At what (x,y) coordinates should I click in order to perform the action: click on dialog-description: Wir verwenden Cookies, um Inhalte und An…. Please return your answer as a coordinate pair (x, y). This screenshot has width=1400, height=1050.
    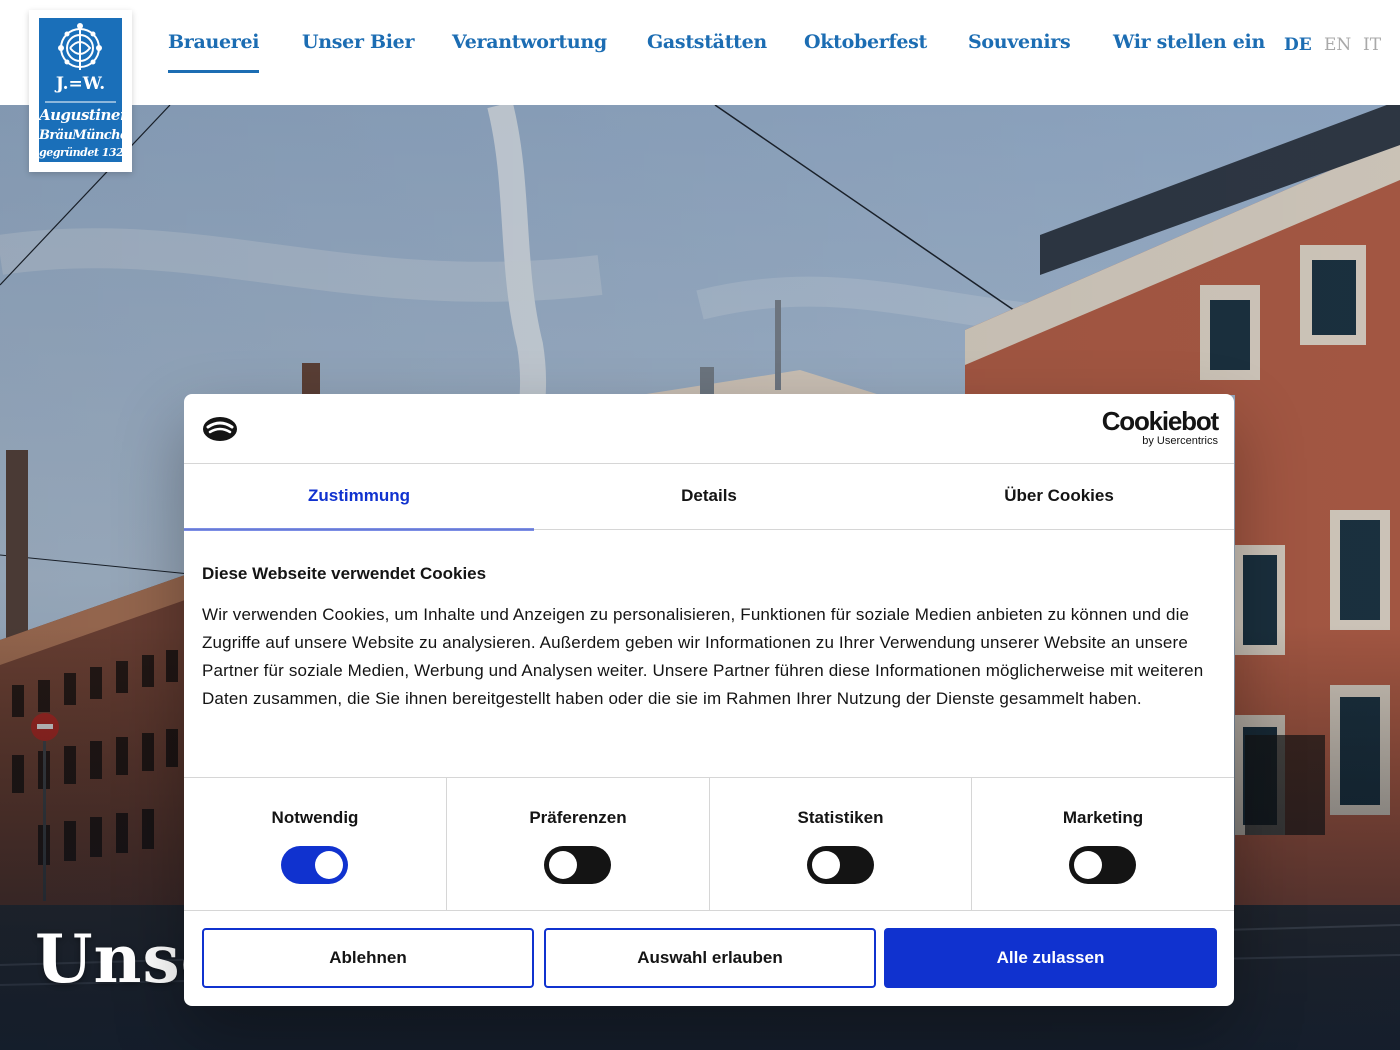
    Looking at the image, I should click on (703, 656).